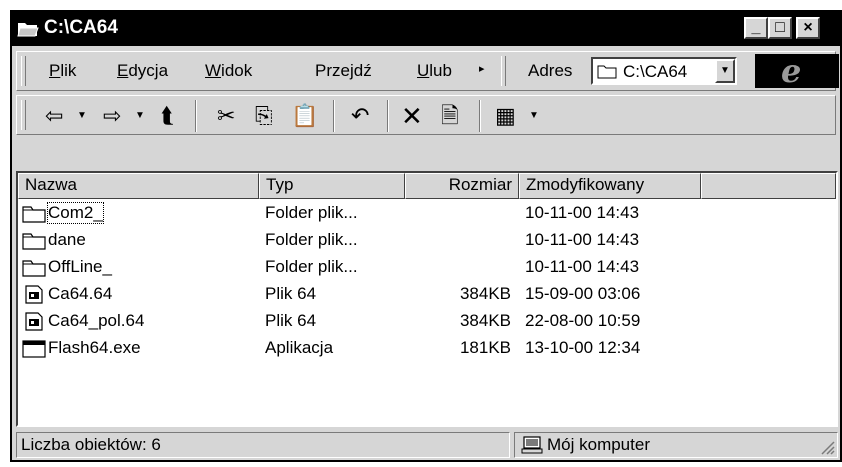 The width and height of the screenshot is (842, 467). Describe the element at coordinates (503, 71) in the screenshot. I see `address-grip` at that location.